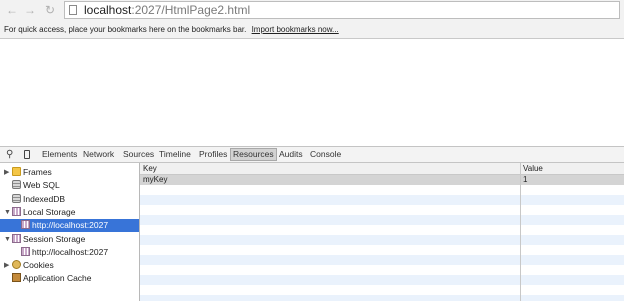  Describe the element at coordinates (325, 154) in the screenshot. I see `tab-console: Console` at that location.